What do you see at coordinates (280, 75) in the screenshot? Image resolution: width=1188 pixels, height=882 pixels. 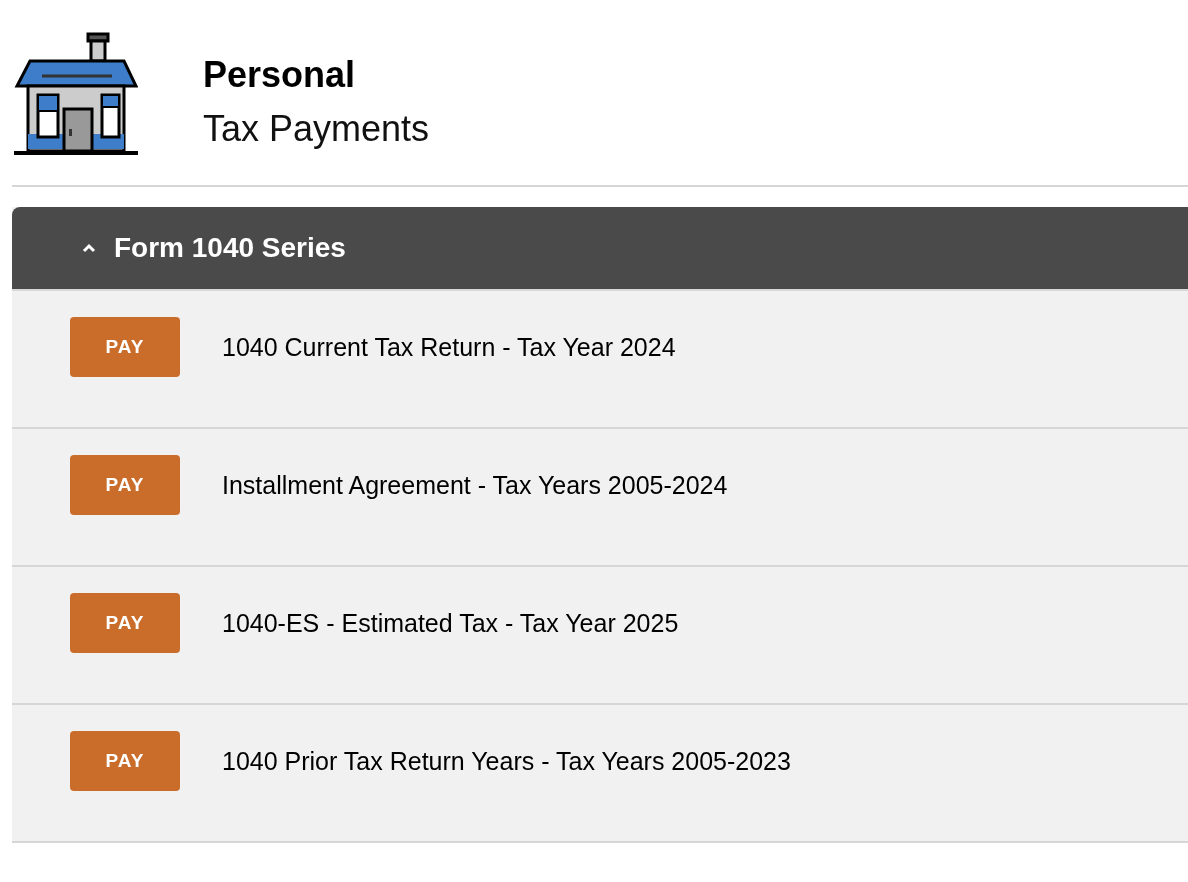 I see `page-title: Personal` at bounding box center [280, 75].